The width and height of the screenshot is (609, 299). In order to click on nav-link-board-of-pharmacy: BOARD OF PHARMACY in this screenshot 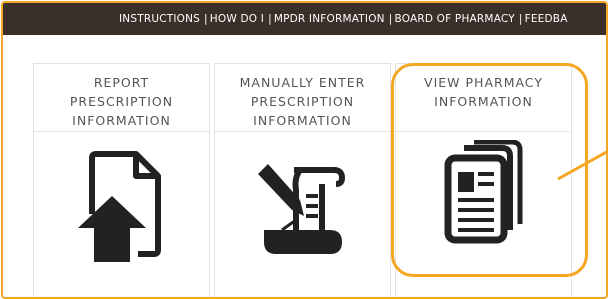, I will do `click(454, 19)`.